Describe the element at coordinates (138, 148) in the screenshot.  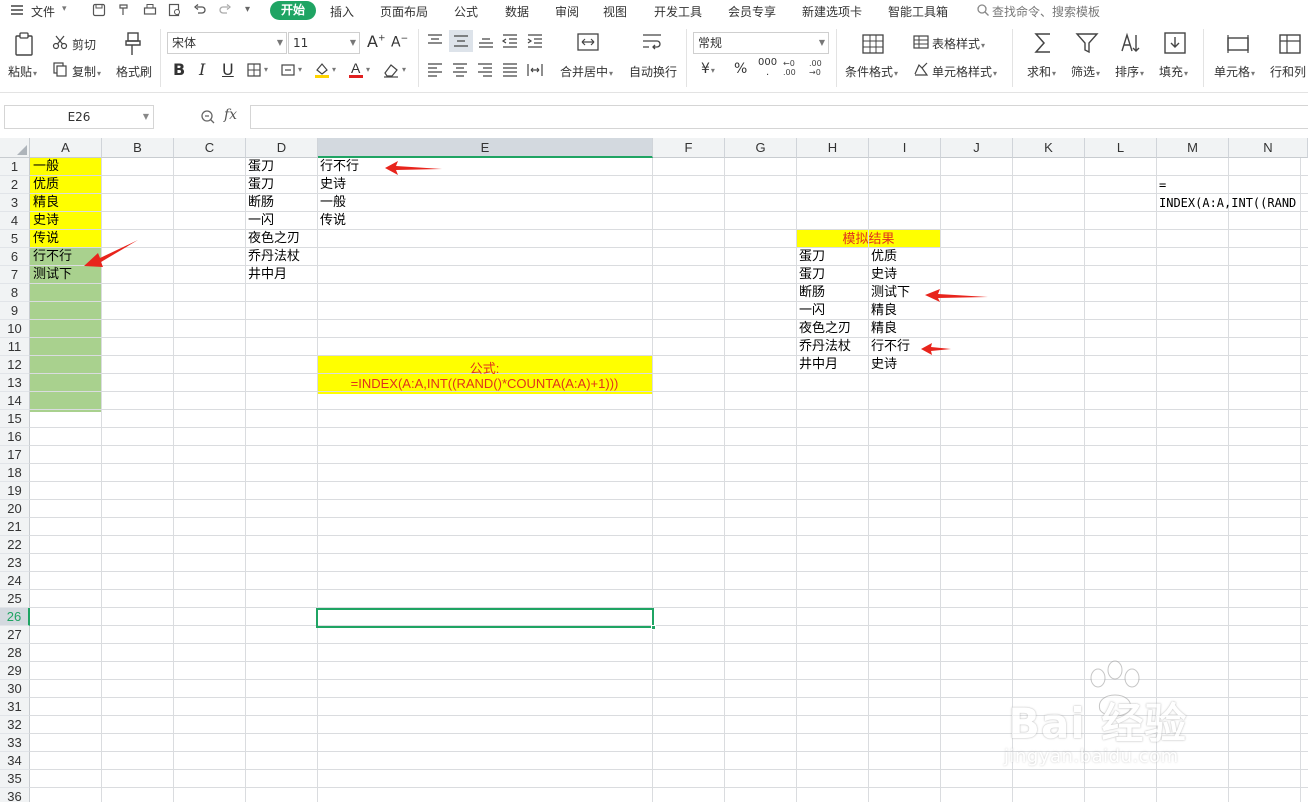
I see `column-header-b: B` at that location.